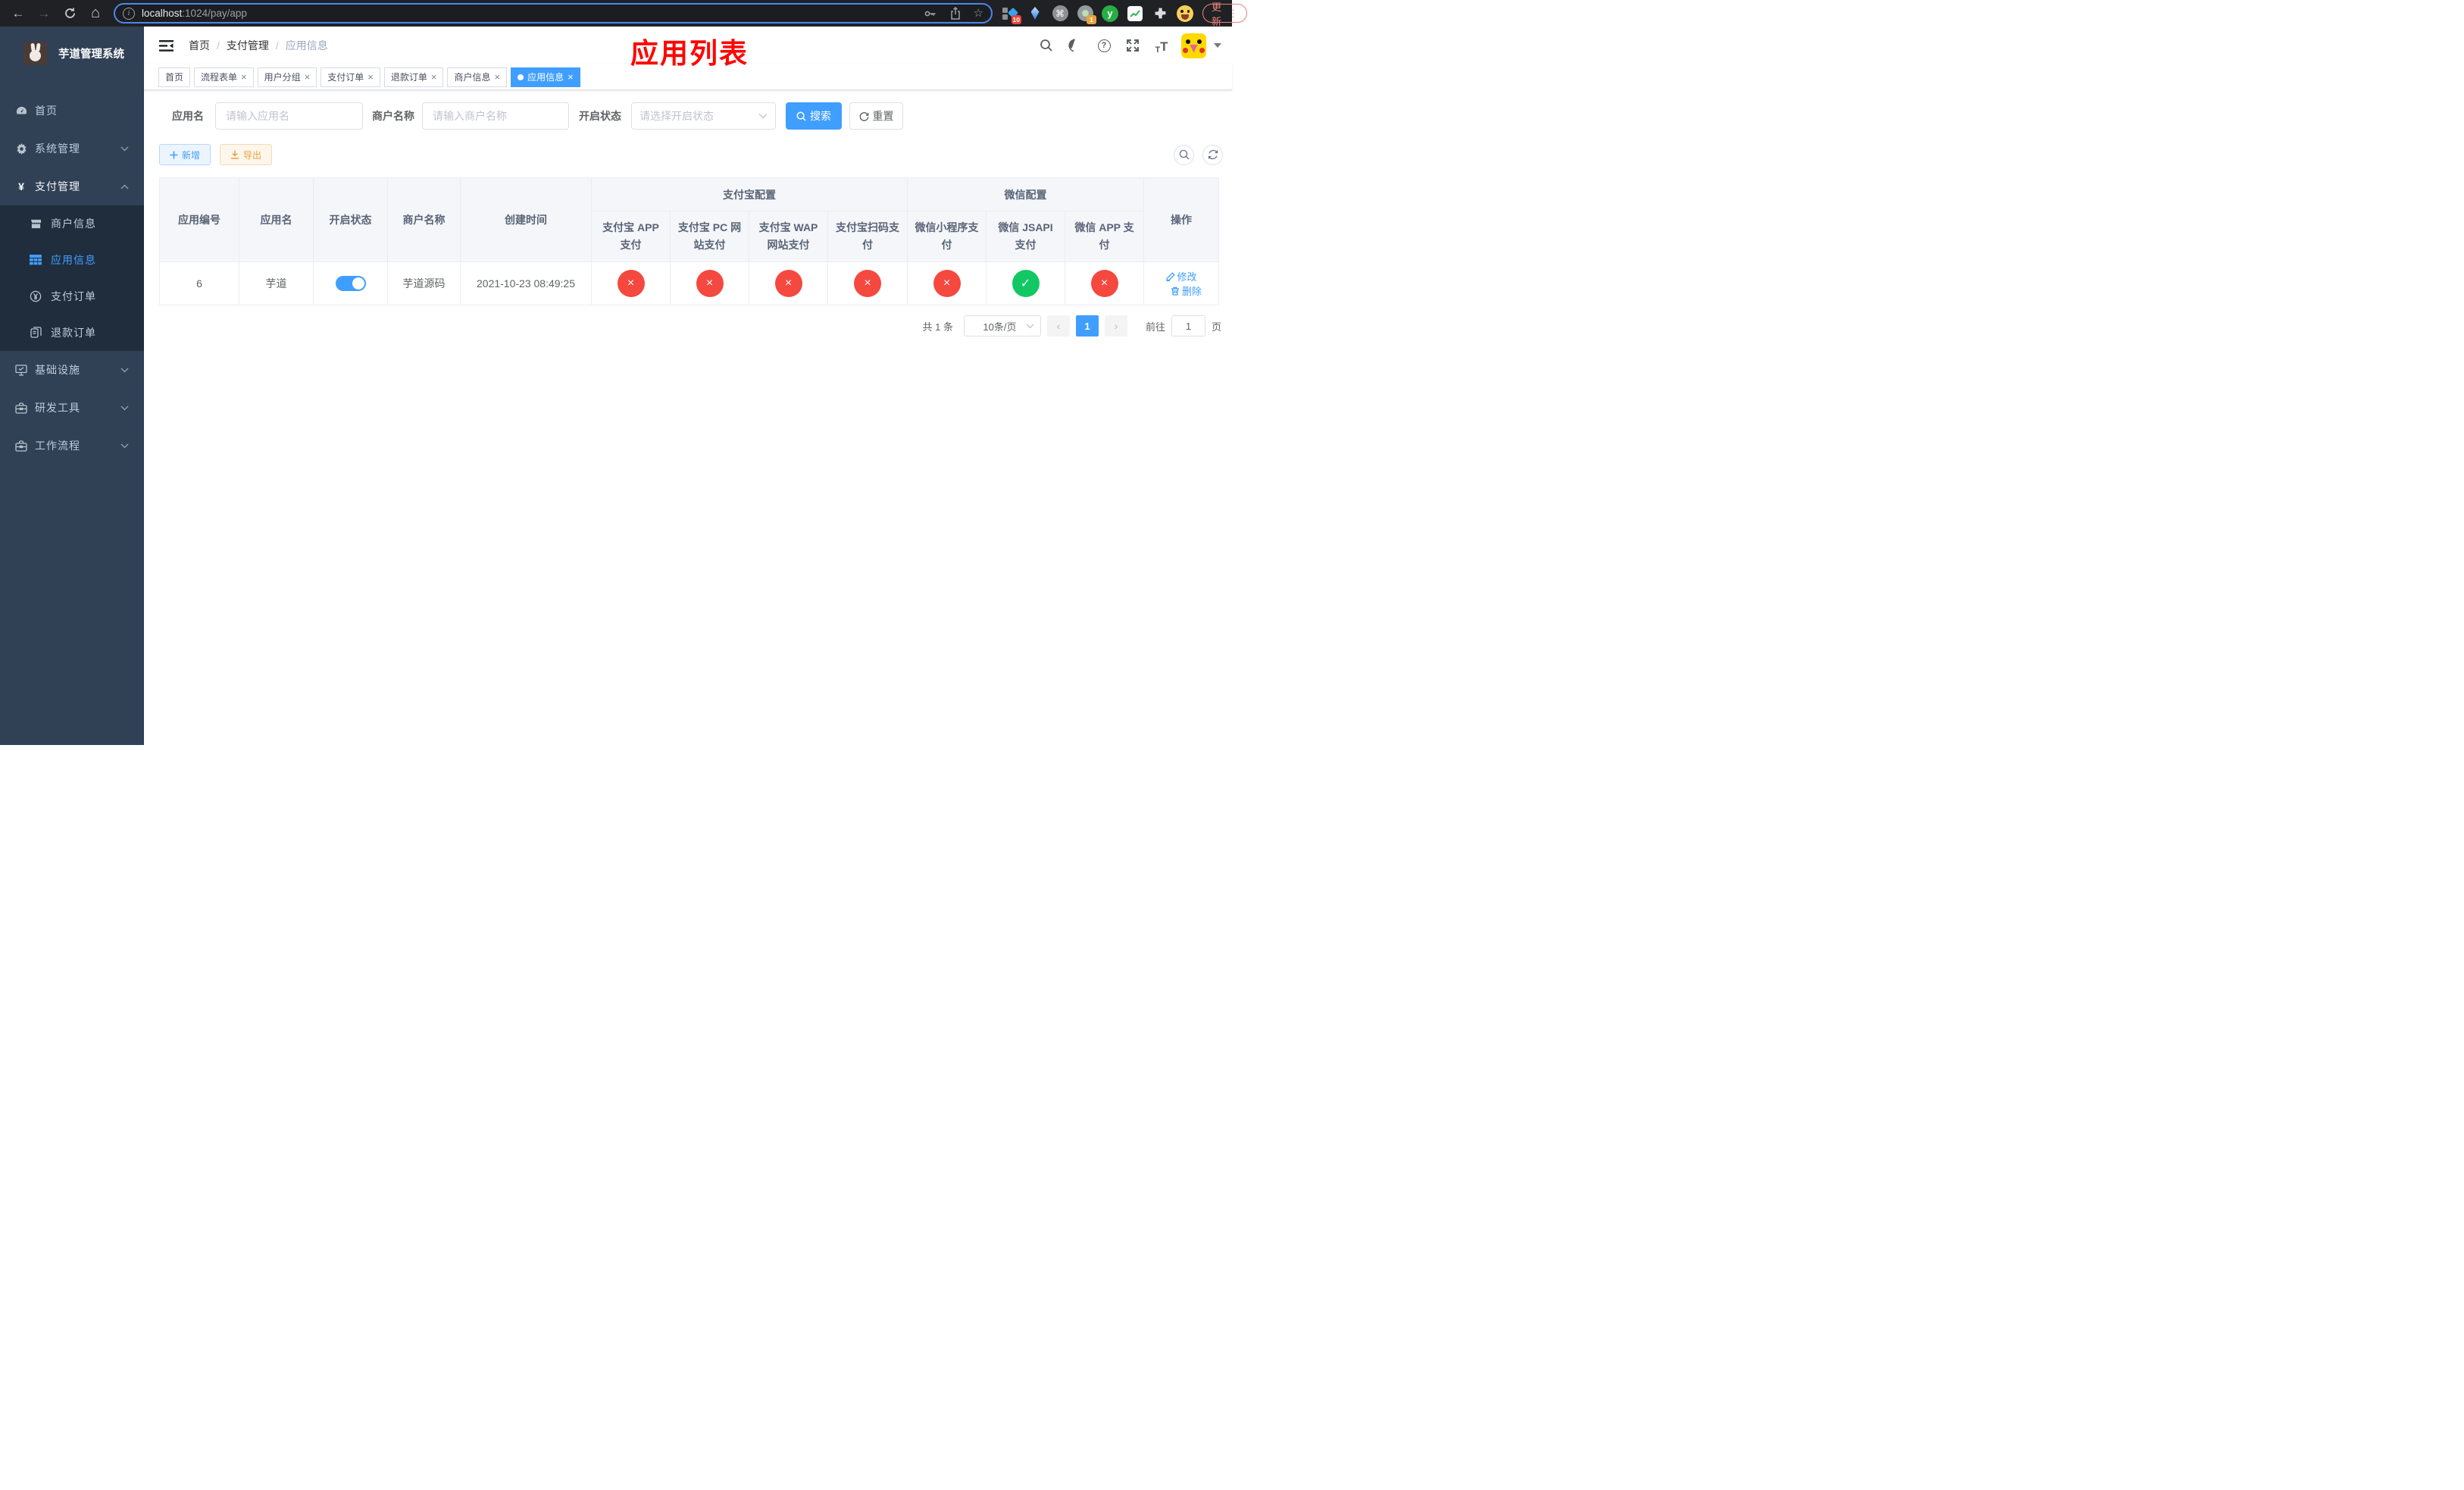 This screenshot has width=2464, height=1490. Describe the element at coordinates (1115, 326) in the screenshot. I see `next-page-button: ›` at that location.